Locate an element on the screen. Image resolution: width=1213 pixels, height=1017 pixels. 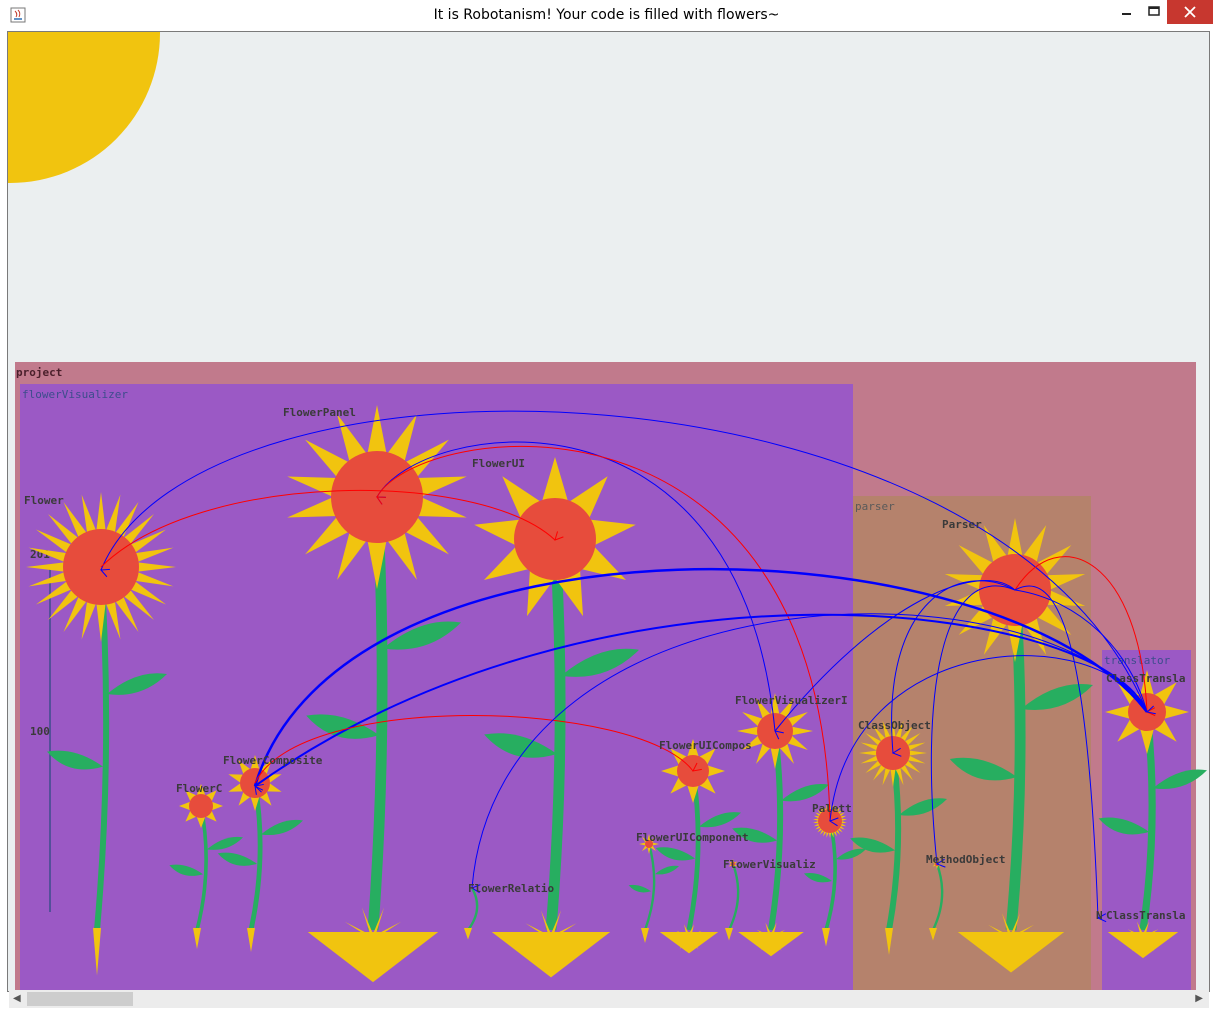
package-flowerVisualizer-label: flowerVisualizer is located at coordinates (75, 394).